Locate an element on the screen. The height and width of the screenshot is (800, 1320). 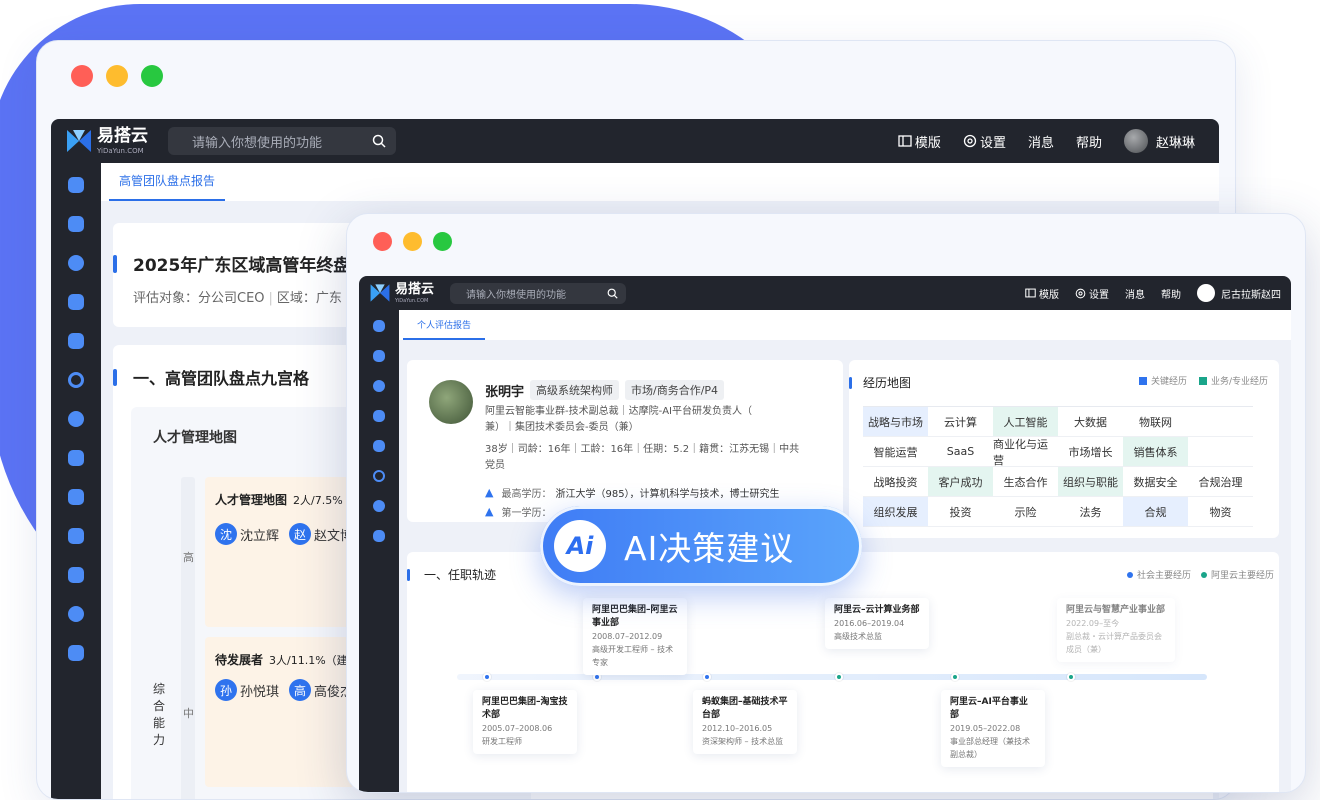
user-card-icon is located at coordinates (76, 653).